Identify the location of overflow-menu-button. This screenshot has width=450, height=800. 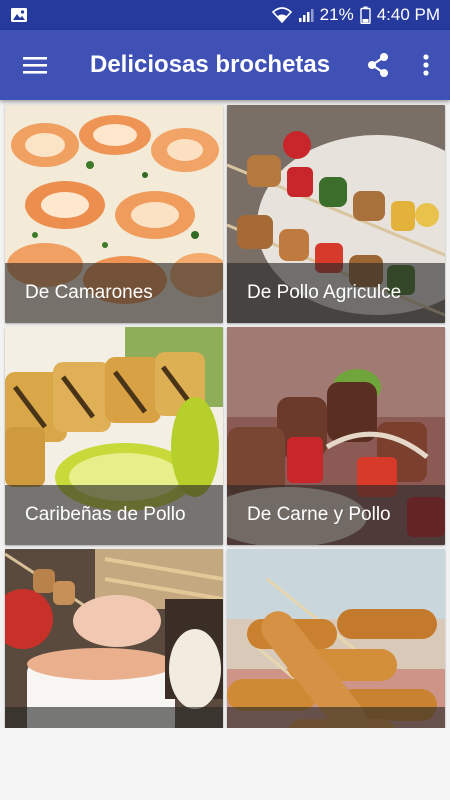
(426, 65).